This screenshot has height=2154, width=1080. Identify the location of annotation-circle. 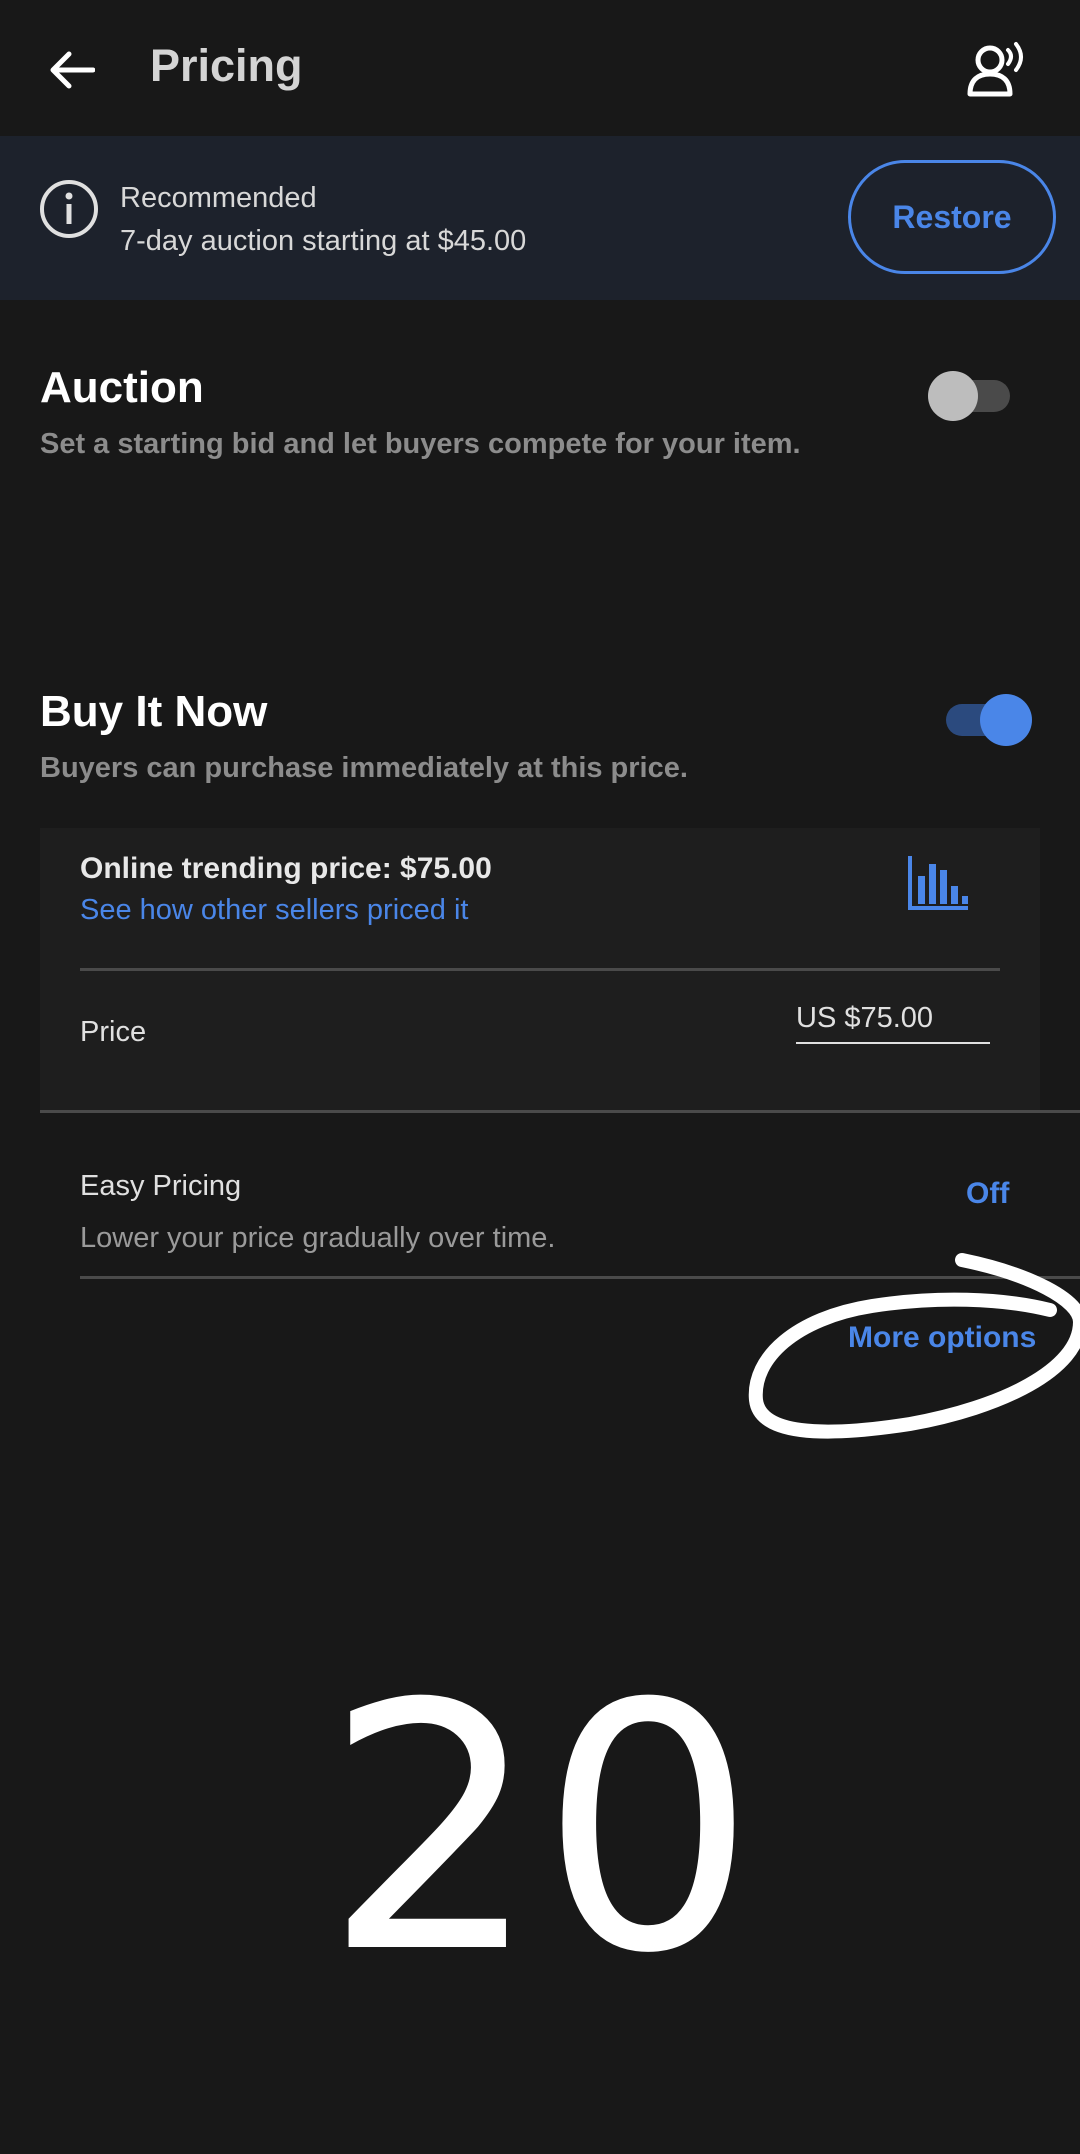
(914, 1346).